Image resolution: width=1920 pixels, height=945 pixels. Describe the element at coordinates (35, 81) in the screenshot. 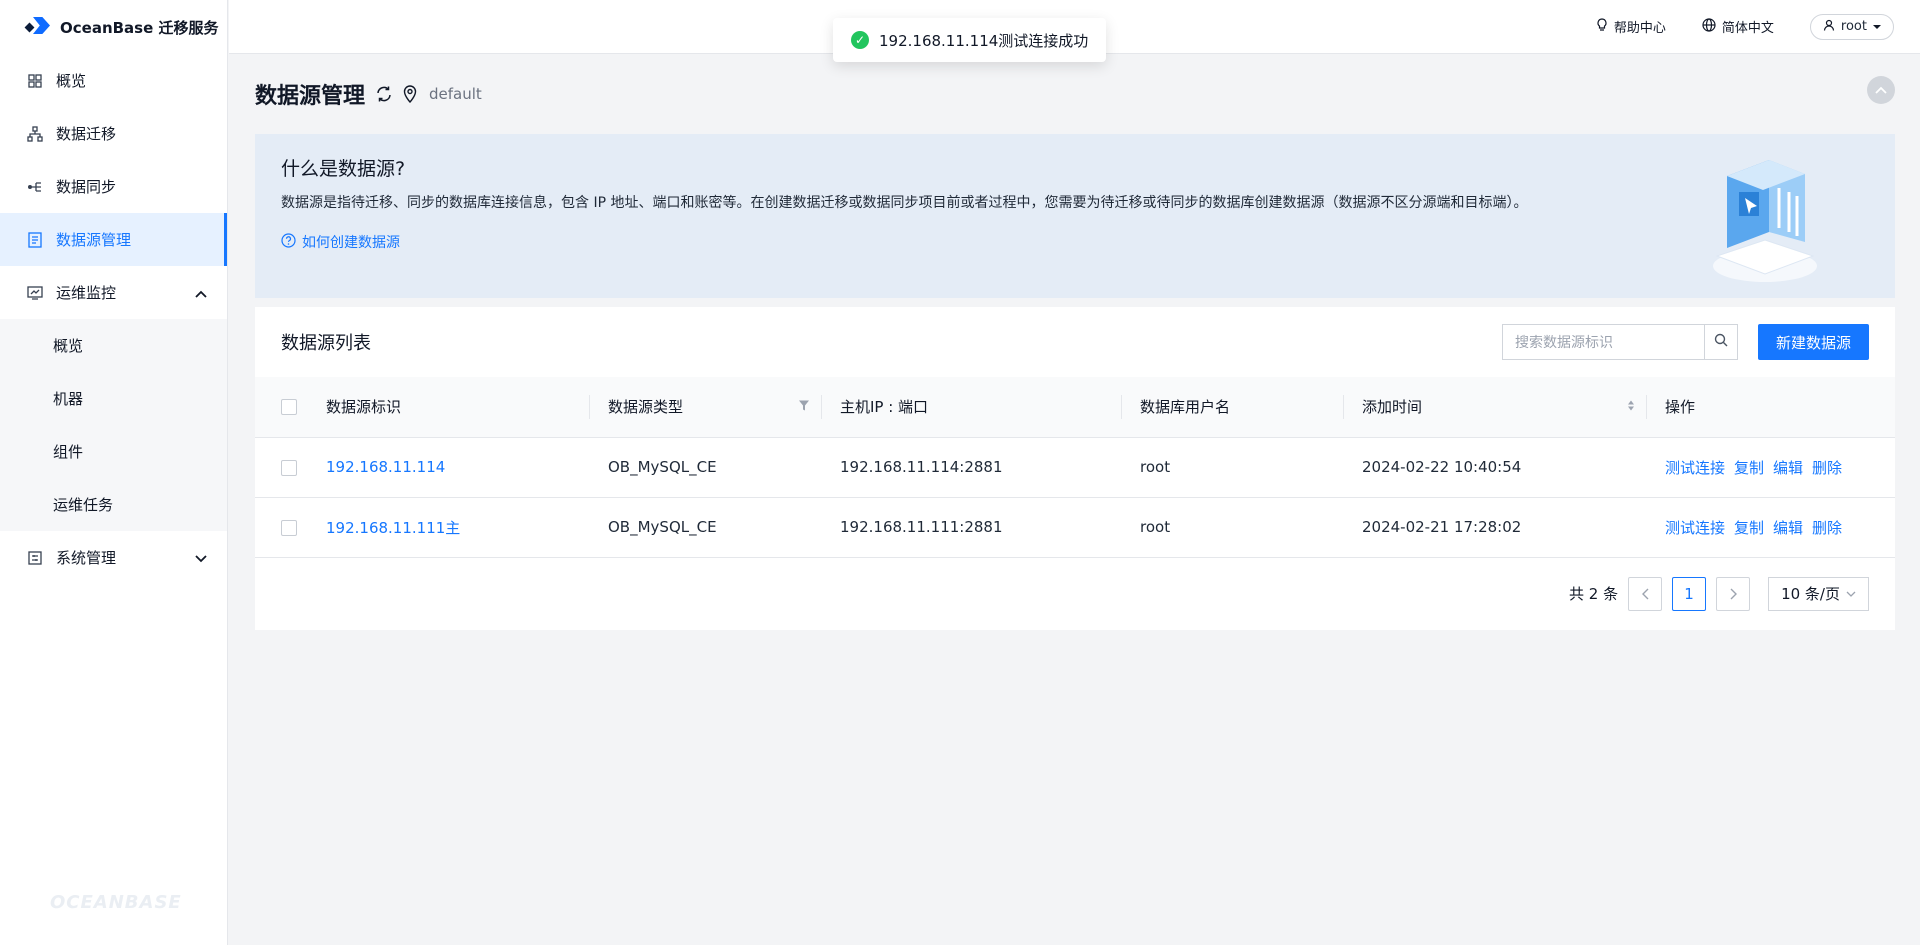

I see `grid-icon` at that location.